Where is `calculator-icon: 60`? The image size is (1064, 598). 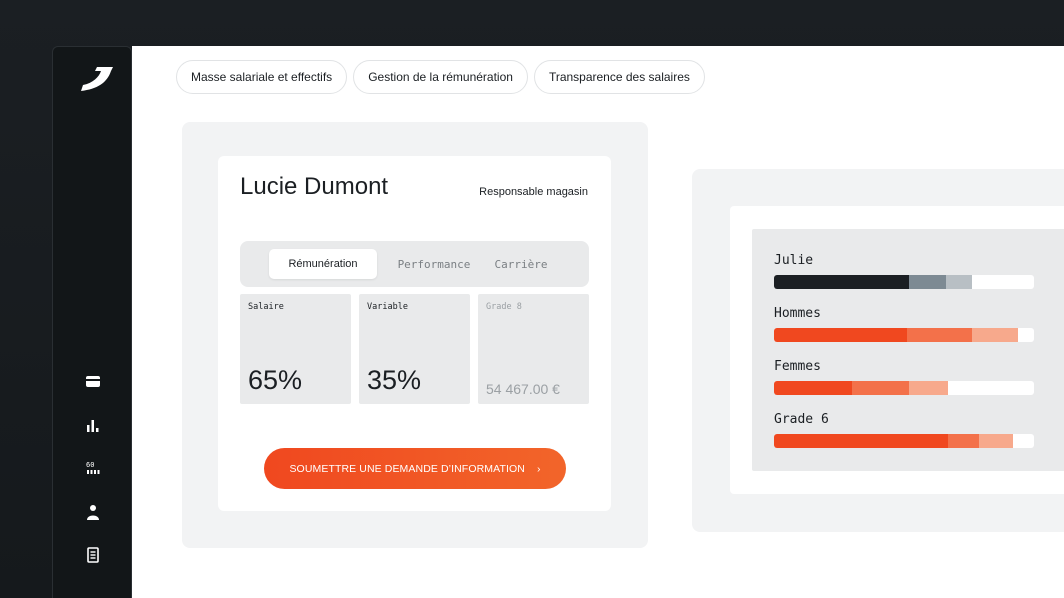
calculator-icon: 60 is located at coordinates (93, 468).